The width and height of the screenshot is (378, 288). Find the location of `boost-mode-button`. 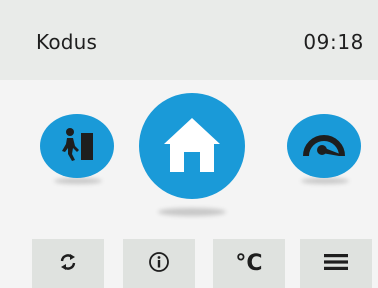

boost-mode-button is located at coordinates (324, 146).